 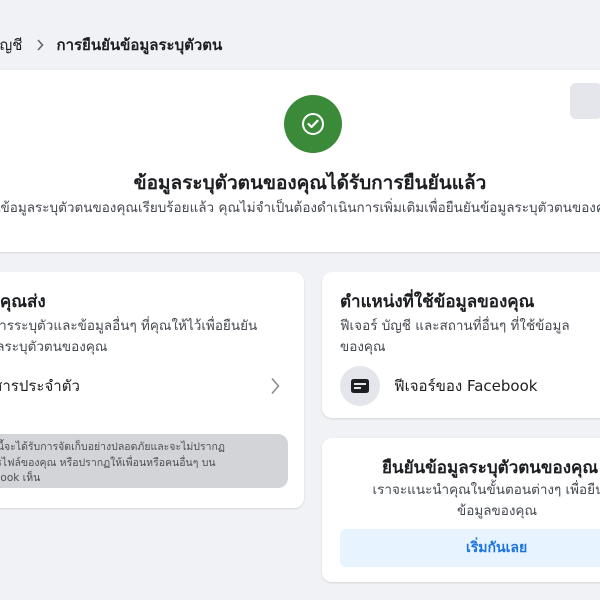 What do you see at coordinates (139, 45) in the screenshot?
I see `breadcrumb-current: การยืนยันข้อมูลระบุตัวตน` at bounding box center [139, 45].